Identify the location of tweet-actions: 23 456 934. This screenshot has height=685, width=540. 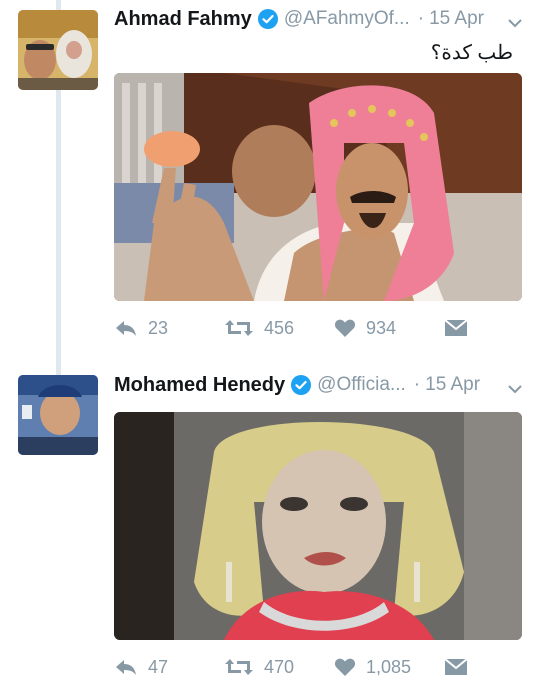
(318, 328).